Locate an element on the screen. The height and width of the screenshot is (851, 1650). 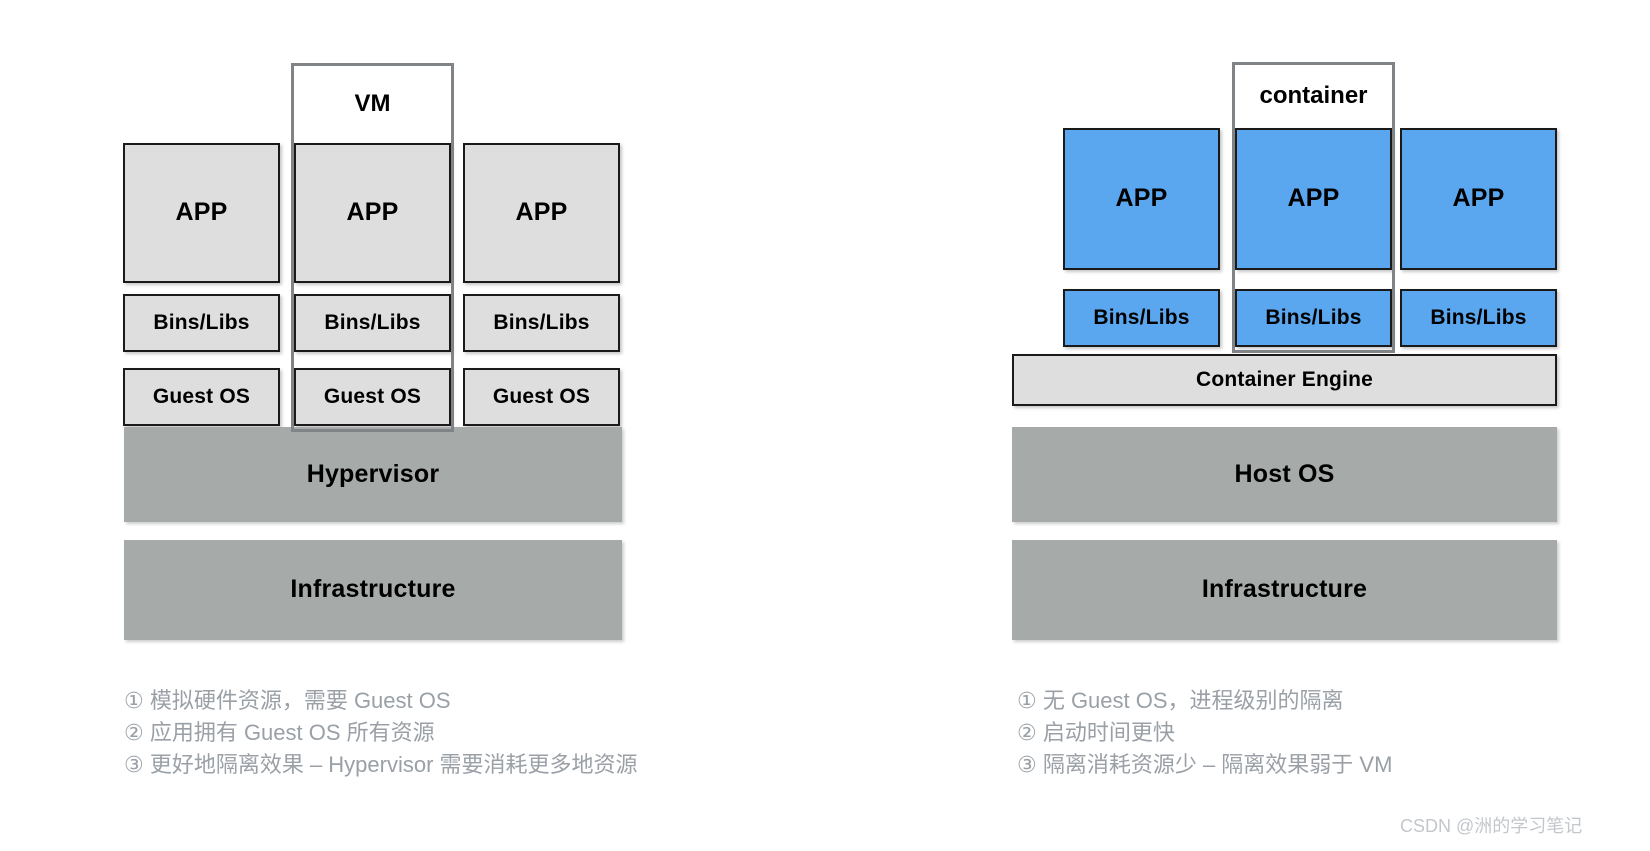
hypervisor-band: Hypervisor is located at coordinates (373, 474).